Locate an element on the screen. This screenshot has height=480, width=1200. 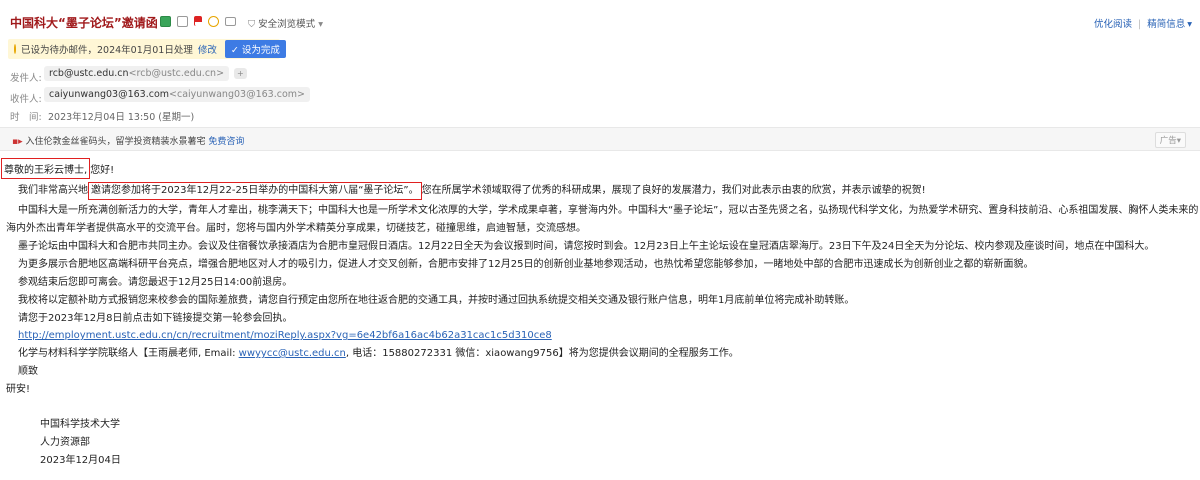
email-subject: 中国科大“墨子论坛”邀请函 is located at coordinates (84, 23).